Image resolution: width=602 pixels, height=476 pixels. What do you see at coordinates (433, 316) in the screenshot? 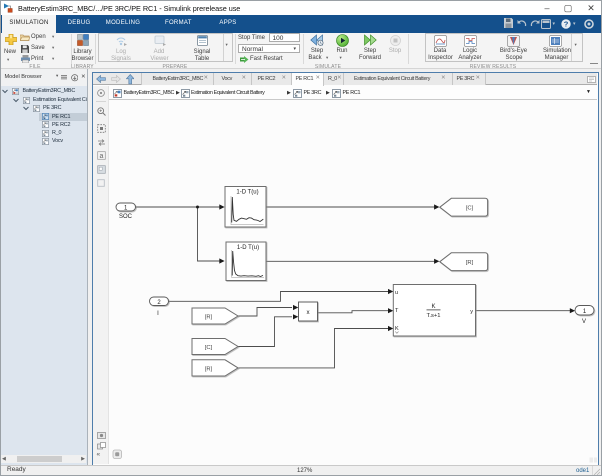
I see `svg-text: T.s+1` at bounding box center [433, 316].